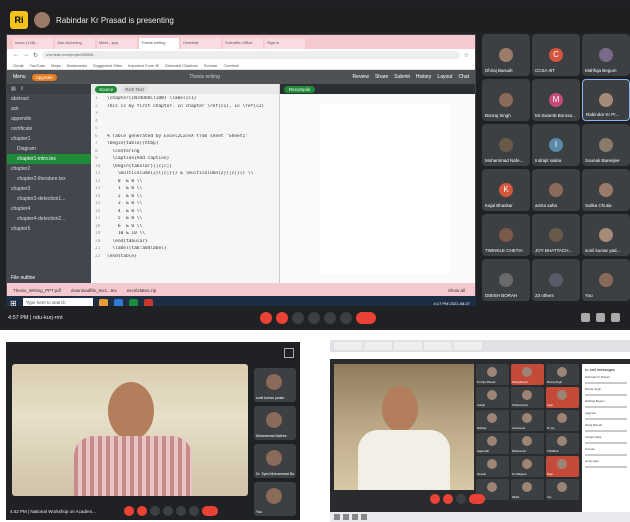 The height and width of the screenshot is (522, 630). Describe the element at coordinates (117, 43) in the screenshot. I see `browser-tab: Meet - zpq` at that location.